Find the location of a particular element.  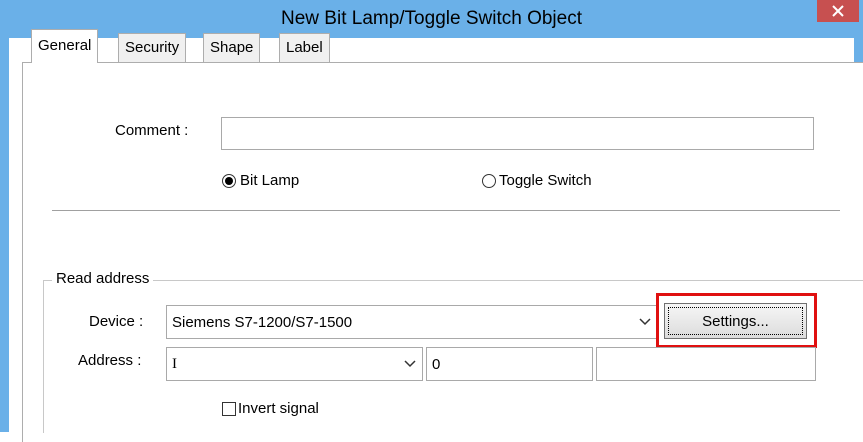

read-address-group-title: Read address is located at coordinates (103, 278).